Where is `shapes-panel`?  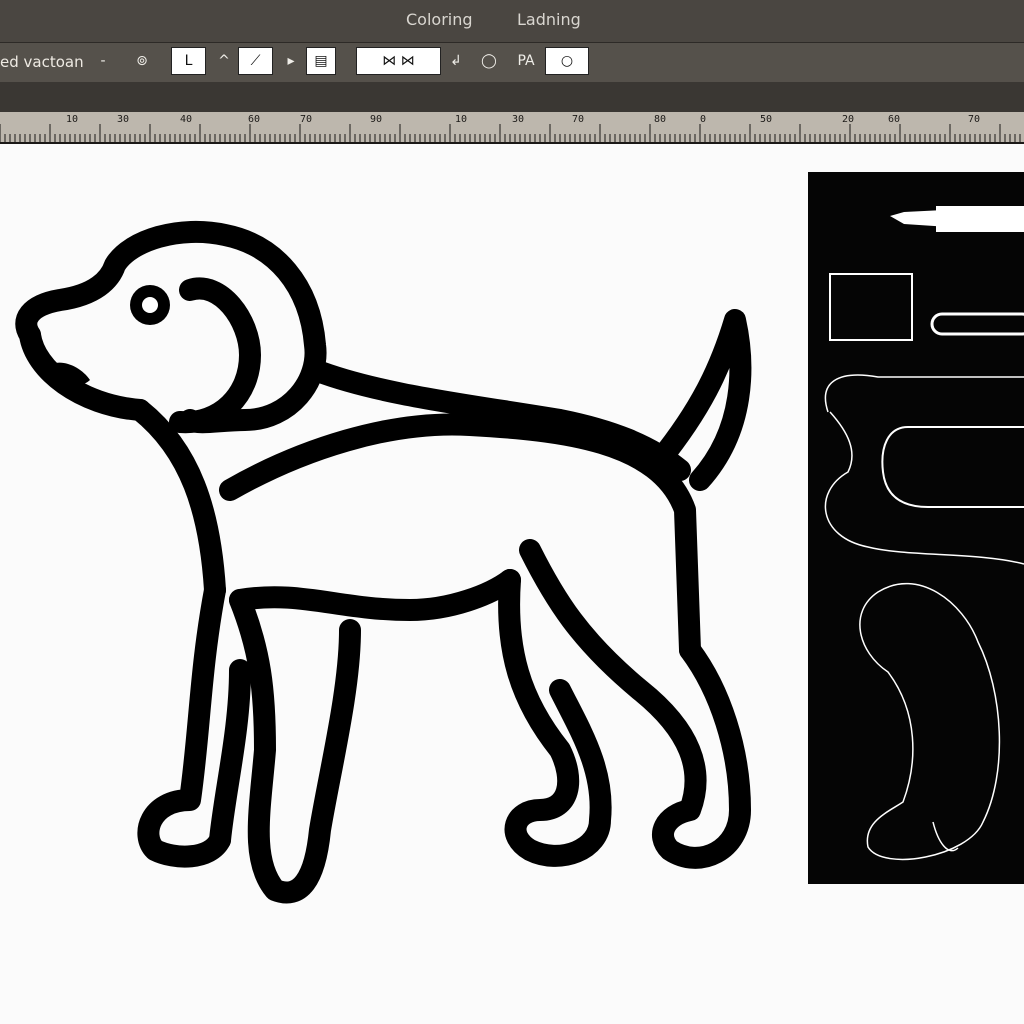
shapes-panel is located at coordinates (916, 528).